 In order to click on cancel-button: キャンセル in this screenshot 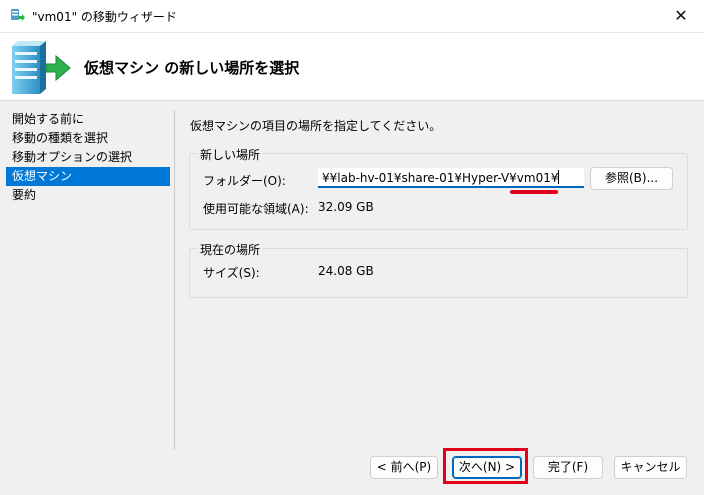, I will do `click(650, 467)`.